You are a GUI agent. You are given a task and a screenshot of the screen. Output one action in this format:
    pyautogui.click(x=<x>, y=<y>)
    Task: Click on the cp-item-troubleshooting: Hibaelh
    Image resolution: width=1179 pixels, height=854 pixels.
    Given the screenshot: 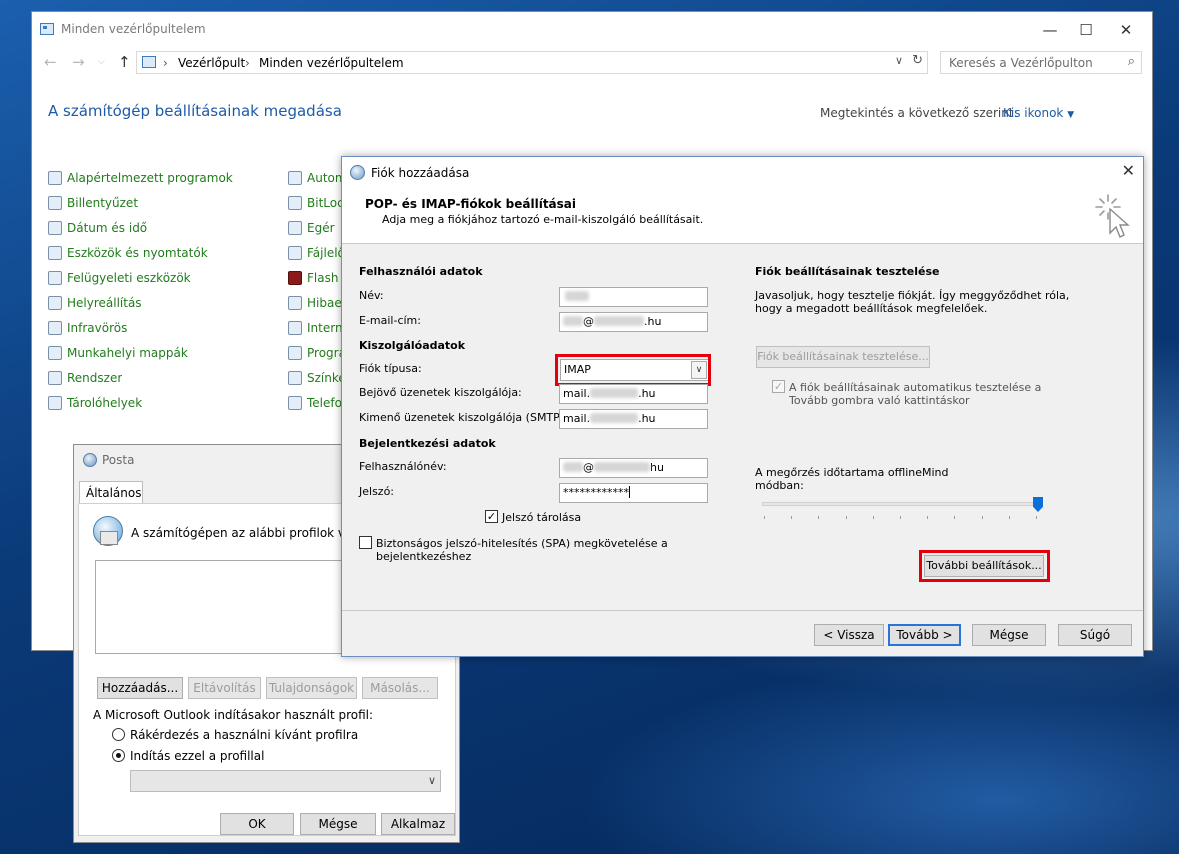 What is the action you would take?
    pyautogui.click(x=315, y=304)
    